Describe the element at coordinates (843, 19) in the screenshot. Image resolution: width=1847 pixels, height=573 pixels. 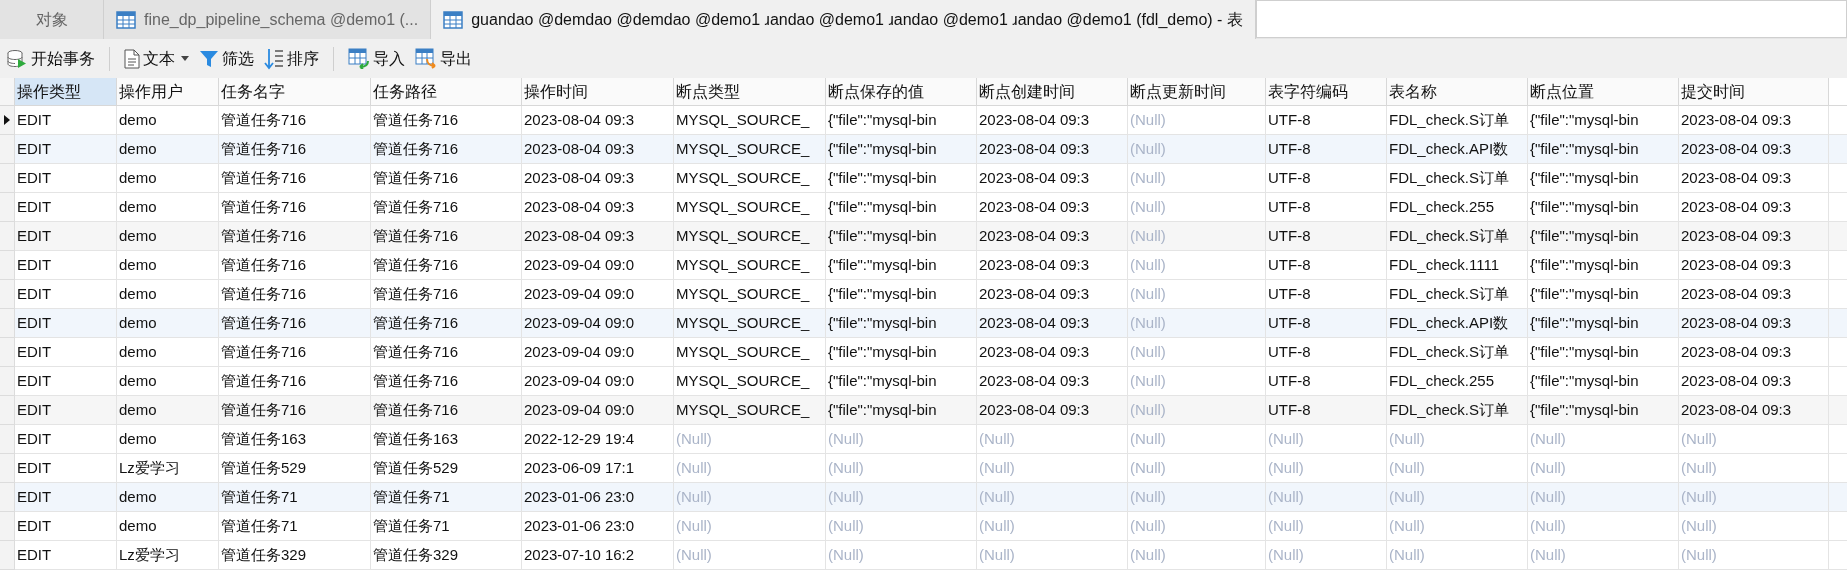
I see `tab: guandao @demdao @demdao @demo1 ɹandao @demo1 ɹandao @demo1 ɹandao @demo1 (fdl_demo) - 表` at that location.